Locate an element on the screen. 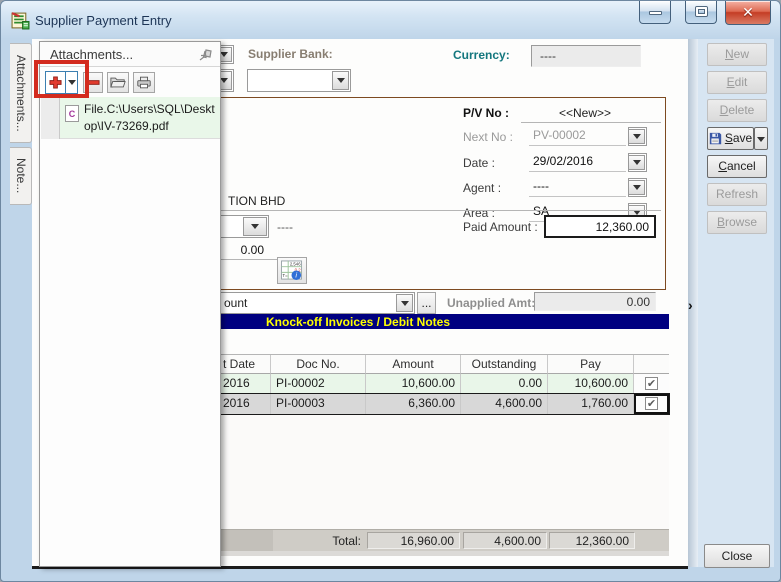  posting-detail-icon: 2,5460,2T= i is located at coordinates (292, 270).